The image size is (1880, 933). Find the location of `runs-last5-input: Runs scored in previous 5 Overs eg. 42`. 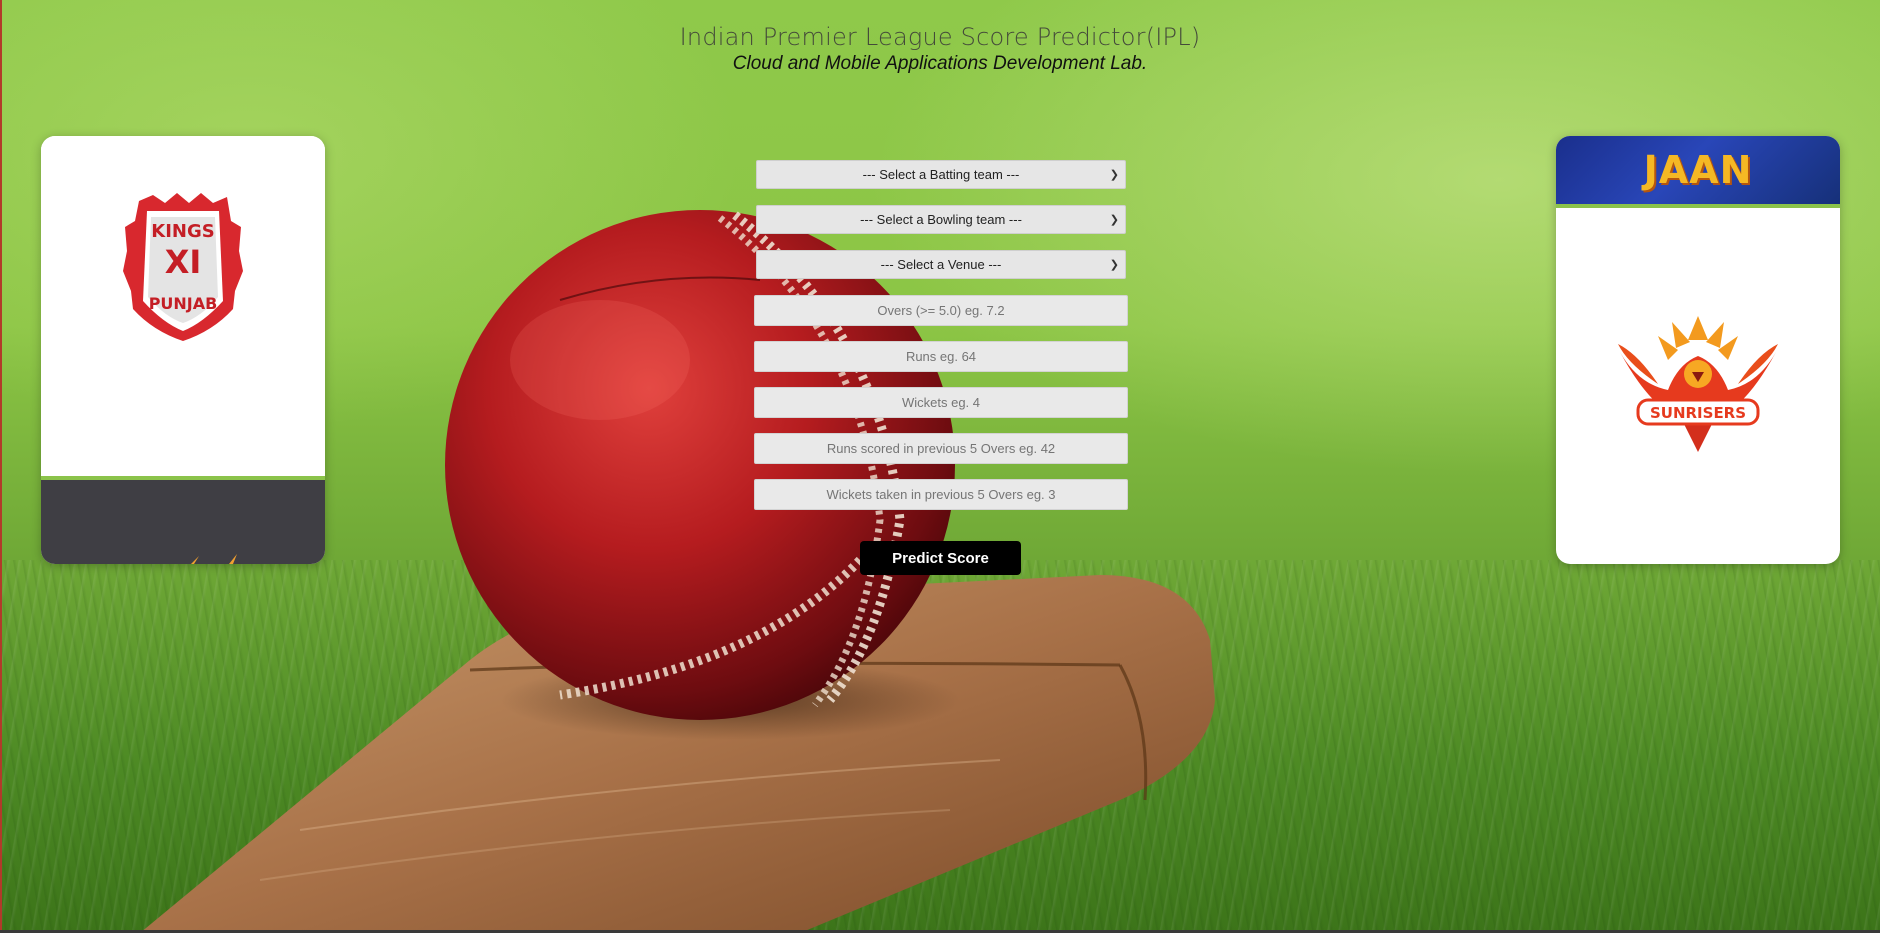

runs-last5-input: Runs scored in previous 5 Overs eg. 42 is located at coordinates (941, 448).